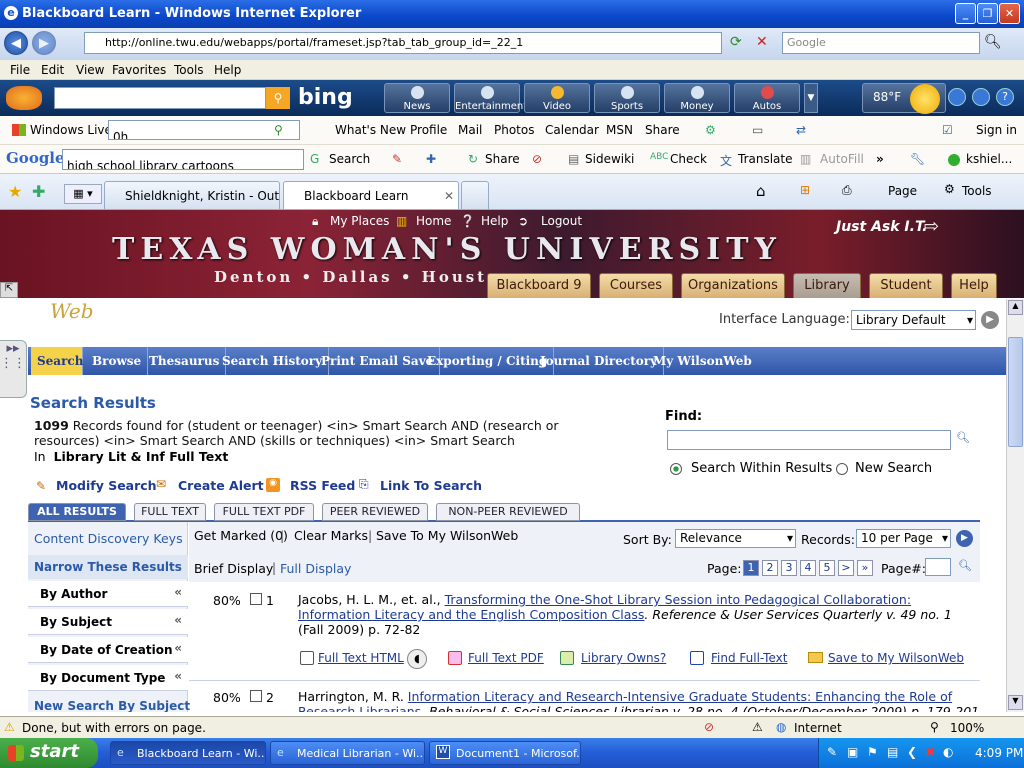  What do you see at coordinates (38, 191) in the screenshot?
I see `add-favorite-icon: ✚` at bounding box center [38, 191].